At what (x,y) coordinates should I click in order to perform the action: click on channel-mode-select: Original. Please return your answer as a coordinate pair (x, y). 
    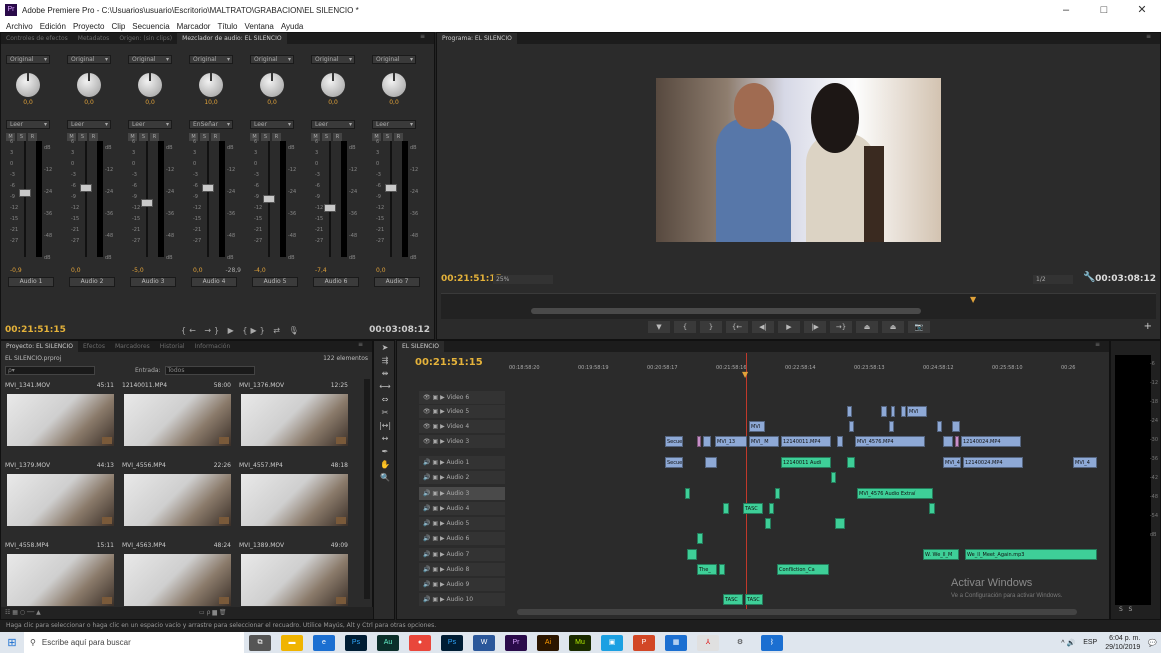
    Looking at the image, I should click on (333, 59).